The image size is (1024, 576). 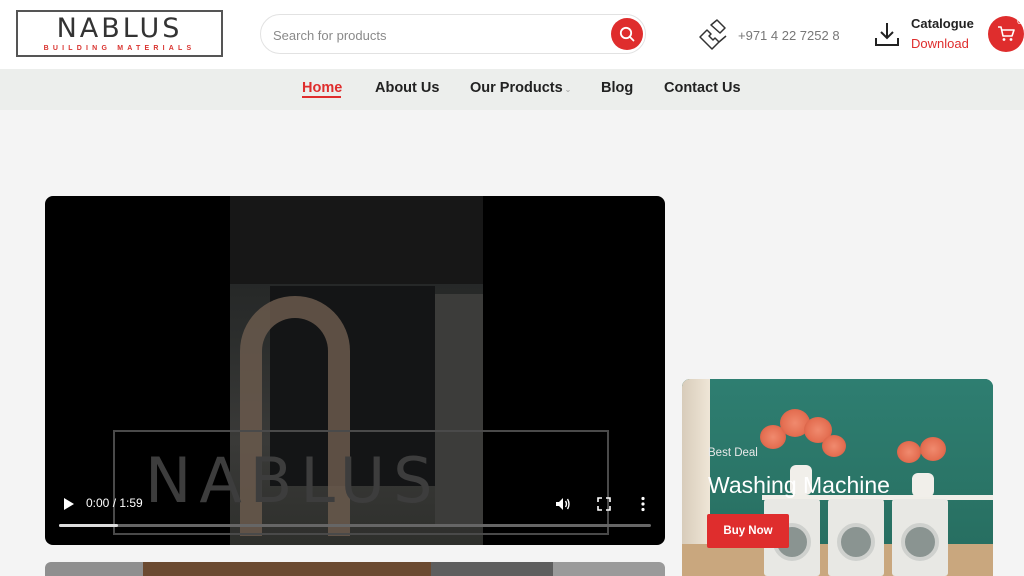 What do you see at coordinates (604, 504) in the screenshot?
I see `fullscreen-icon` at bounding box center [604, 504].